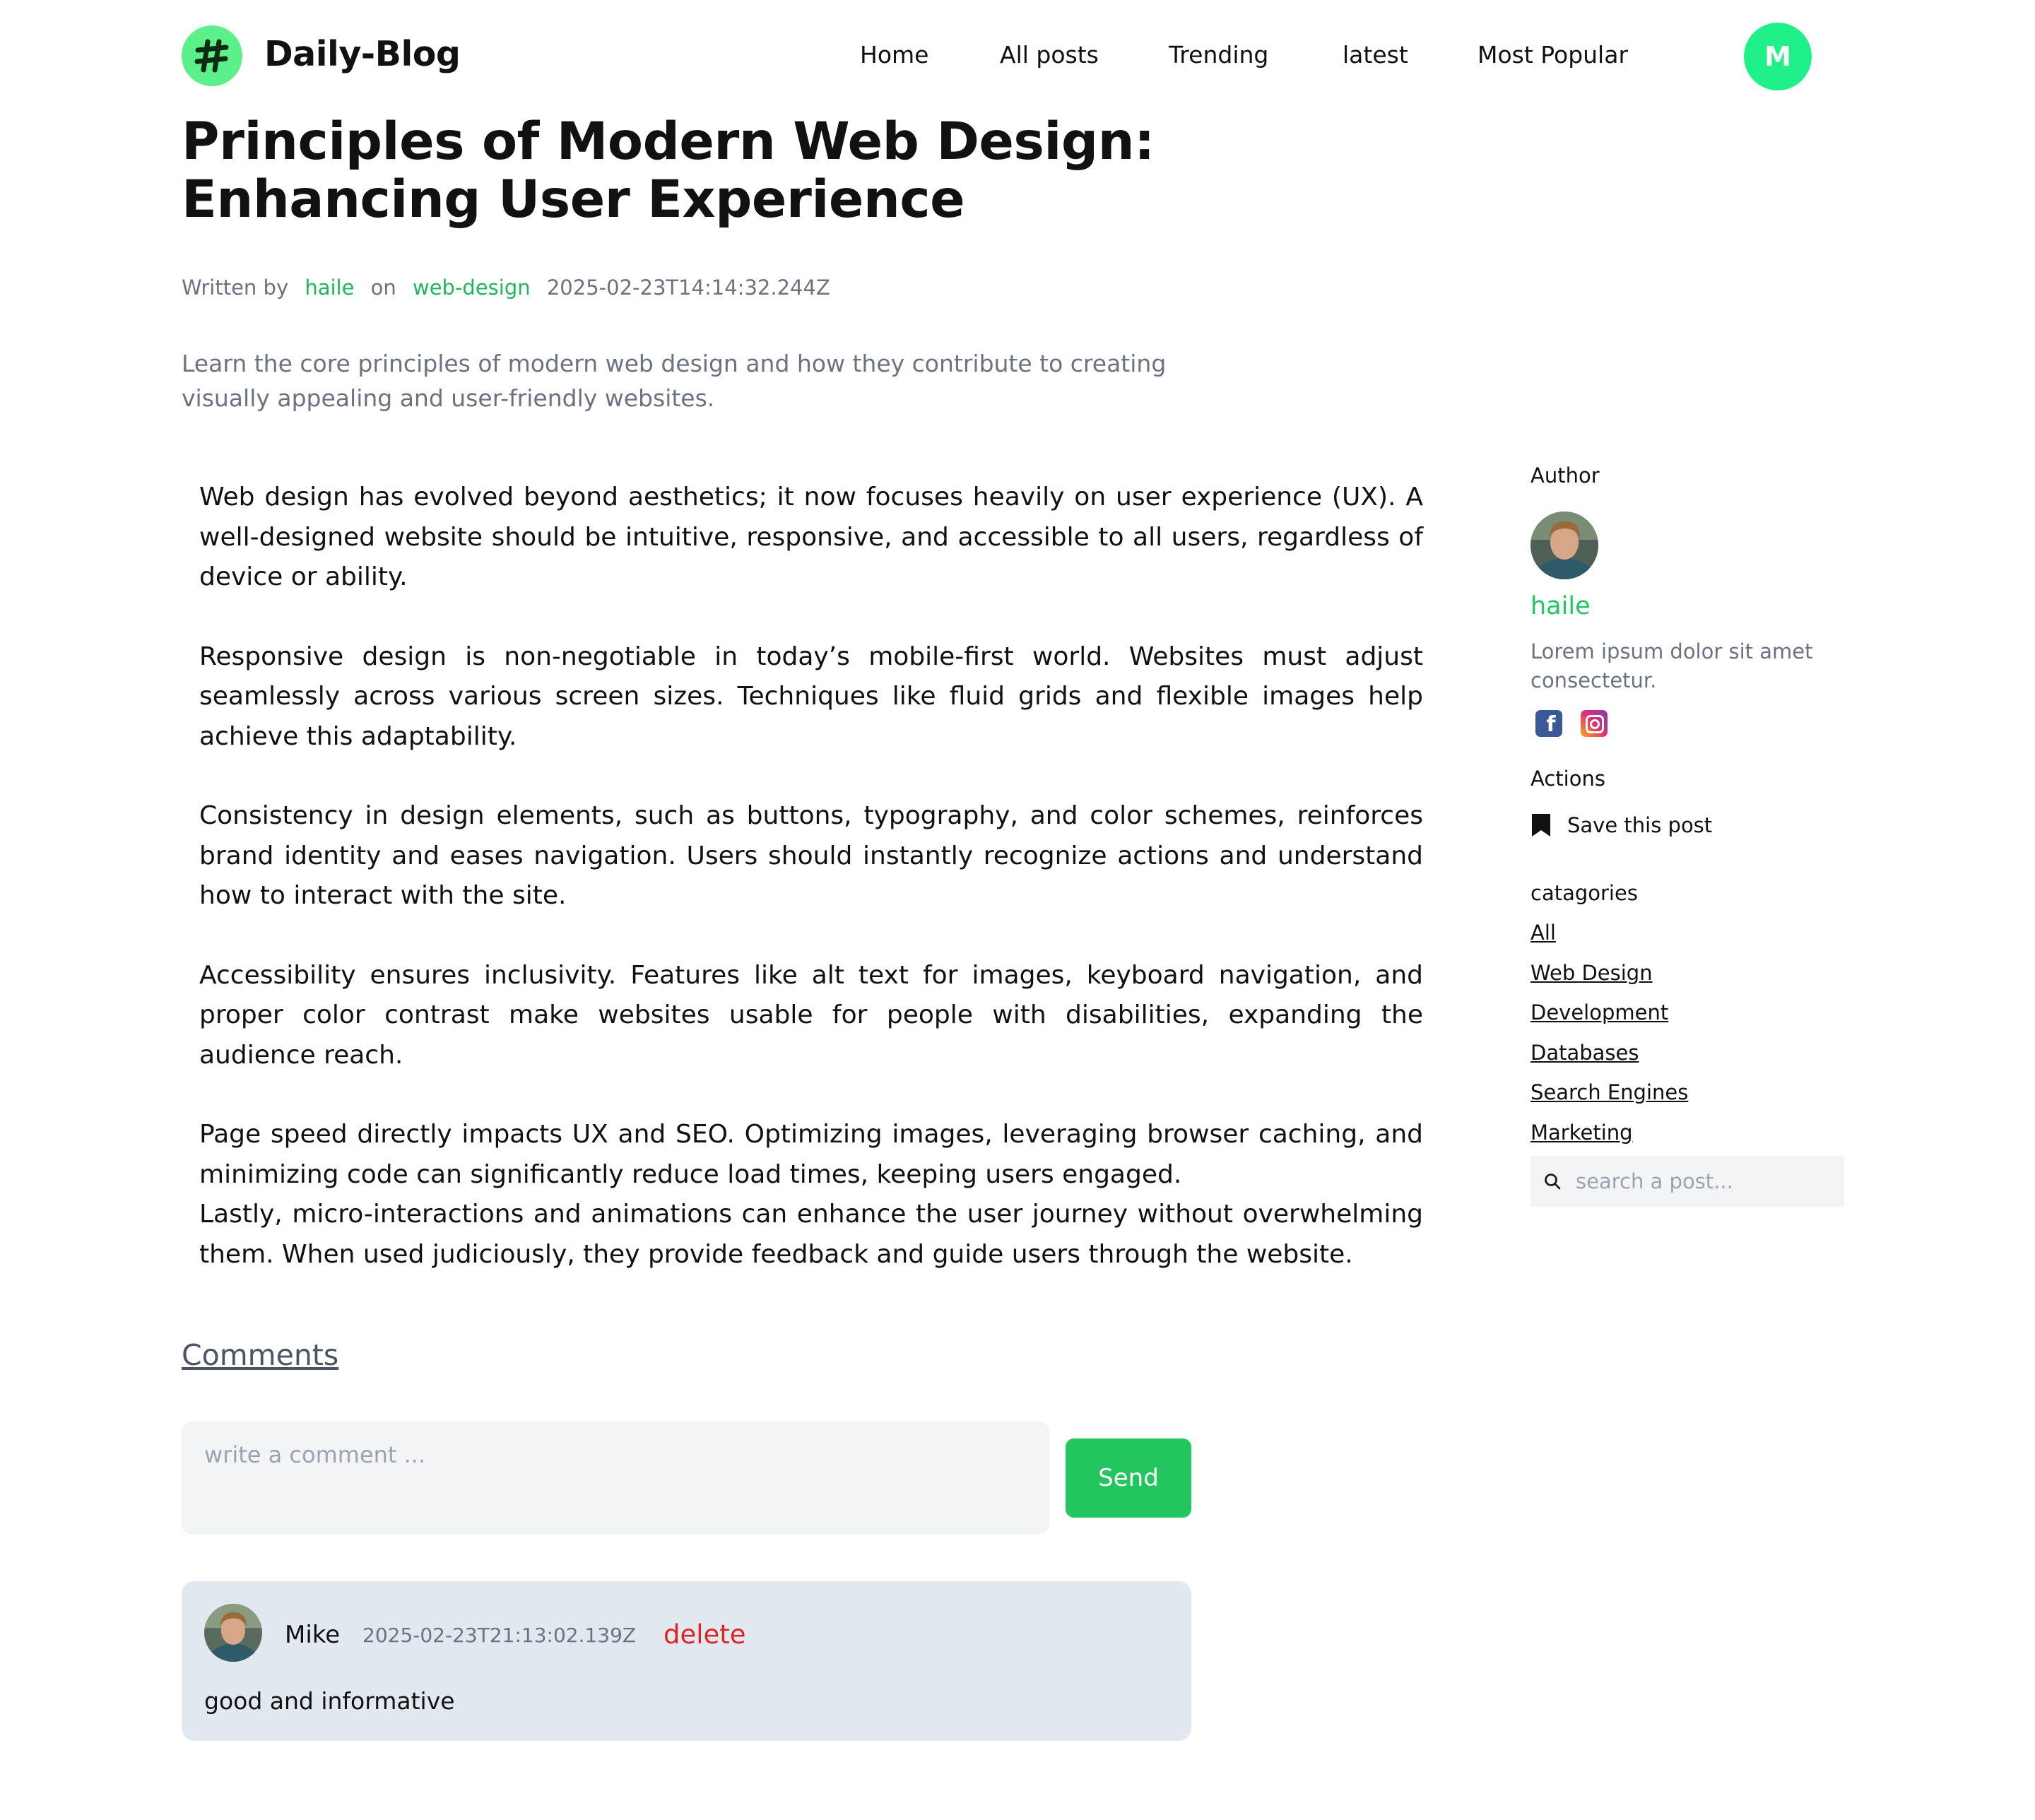 Image resolution: width=2035 pixels, height=1820 pixels. I want to click on post-date: 2025-02-23T14:14:32.244Z, so click(688, 288).